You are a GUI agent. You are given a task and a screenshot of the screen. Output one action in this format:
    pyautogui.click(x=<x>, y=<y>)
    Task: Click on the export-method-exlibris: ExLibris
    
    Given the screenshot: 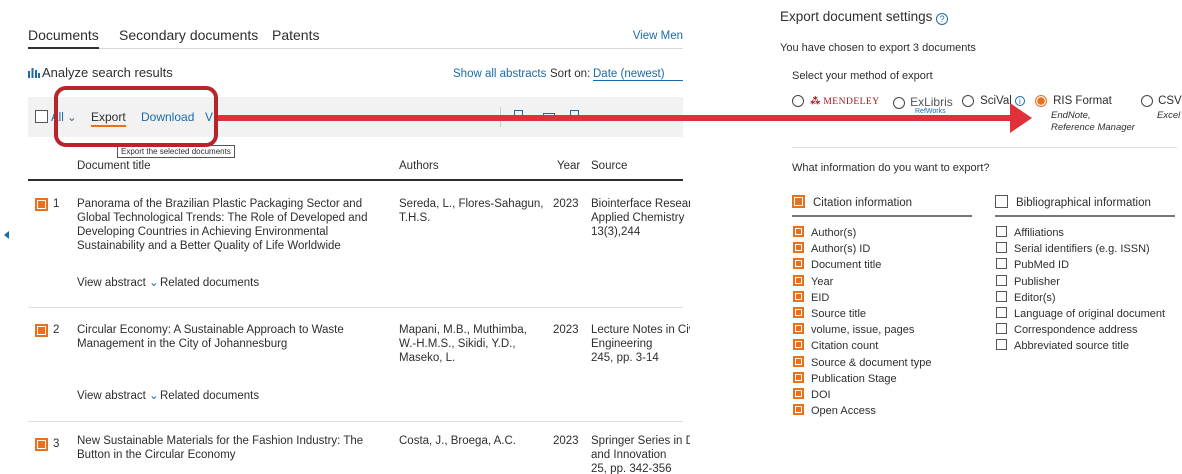 What is the action you would take?
    pyautogui.click(x=923, y=102)
    